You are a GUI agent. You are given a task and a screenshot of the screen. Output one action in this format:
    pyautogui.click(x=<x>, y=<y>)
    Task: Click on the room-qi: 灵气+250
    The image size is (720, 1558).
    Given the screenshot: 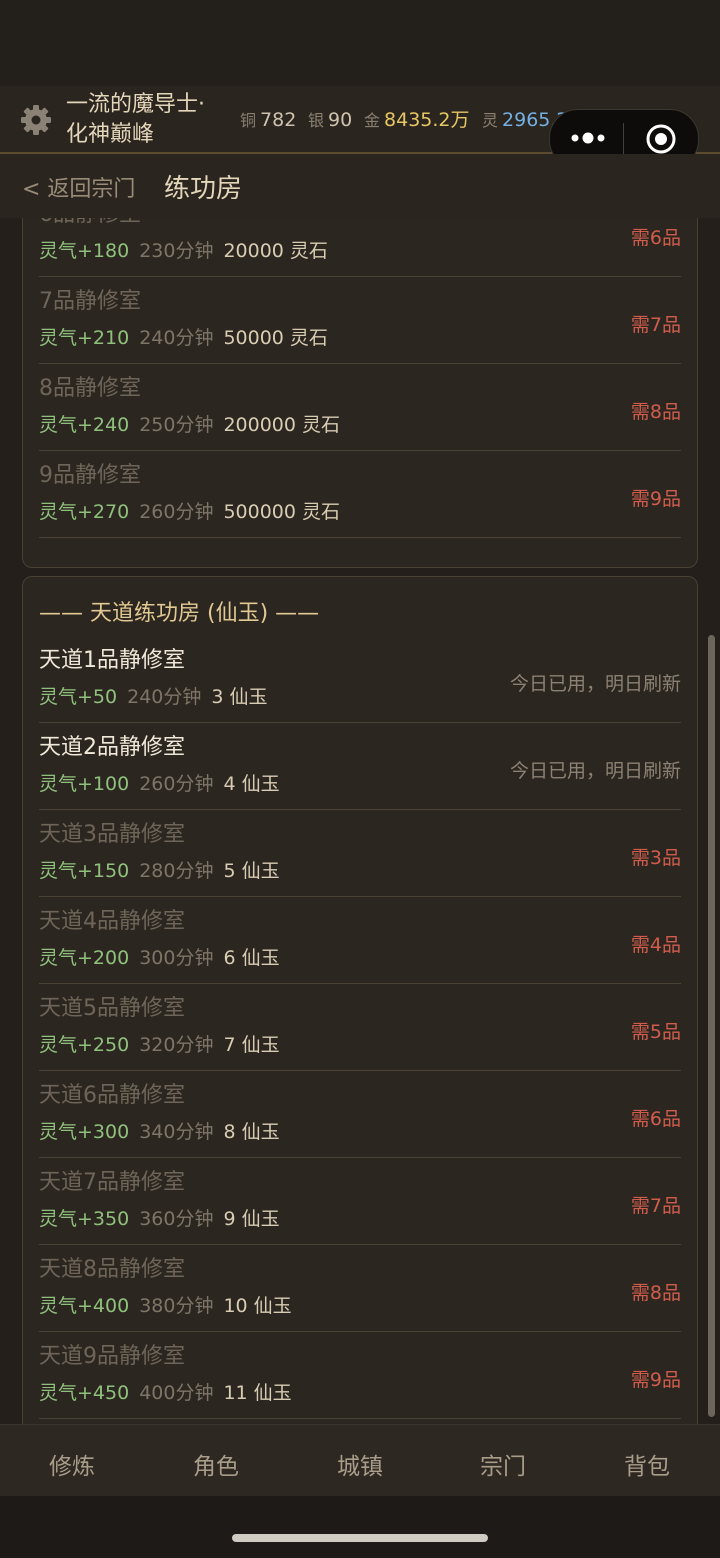 What is the action you would take?
    pyautogui.click(x=84, y=1045)
    